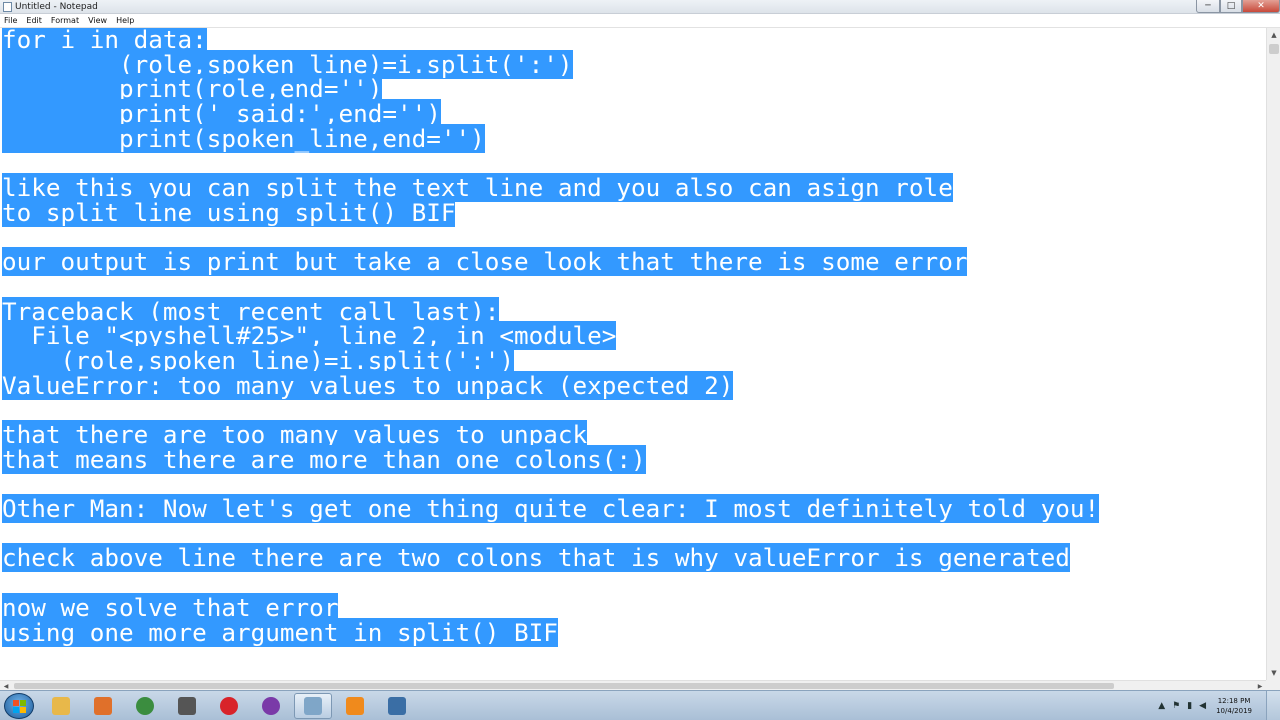 The image size is (1280, 720). Describe the element at coordinates (1234, 701) in the screenshot. I see `clock-time: 12:18 PM` at that location.